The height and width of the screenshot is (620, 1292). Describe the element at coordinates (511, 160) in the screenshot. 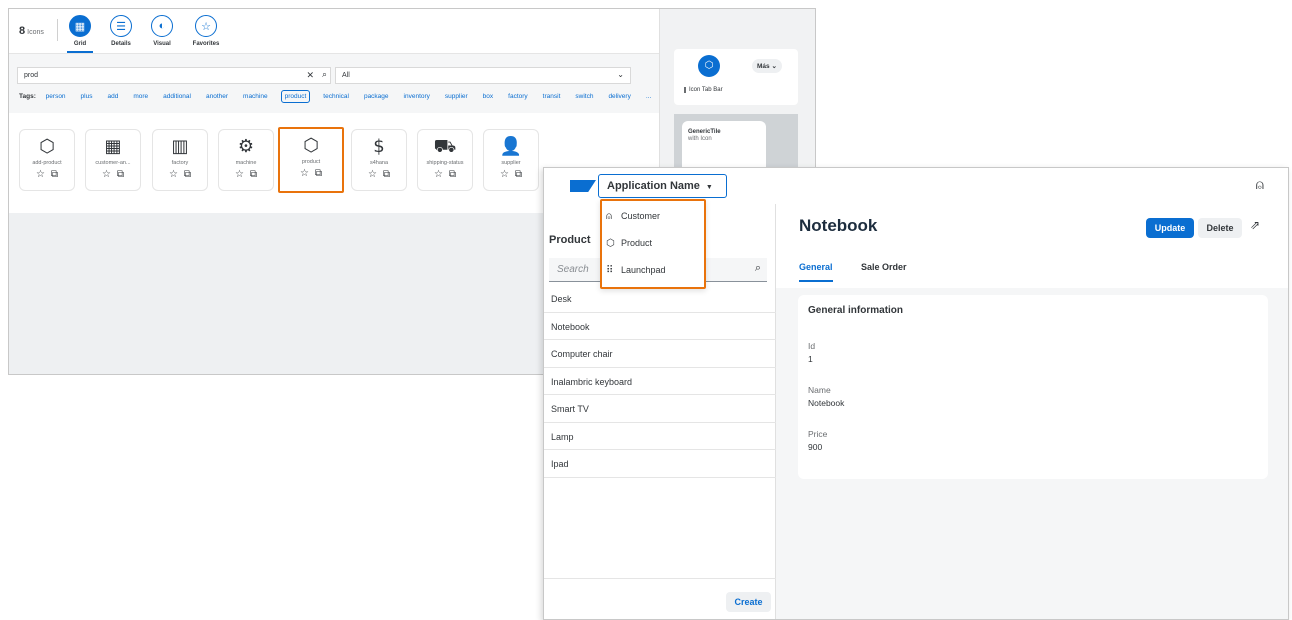

I see `icon-card-supplier: 👤 supplier ☆ ⧉` at that location.